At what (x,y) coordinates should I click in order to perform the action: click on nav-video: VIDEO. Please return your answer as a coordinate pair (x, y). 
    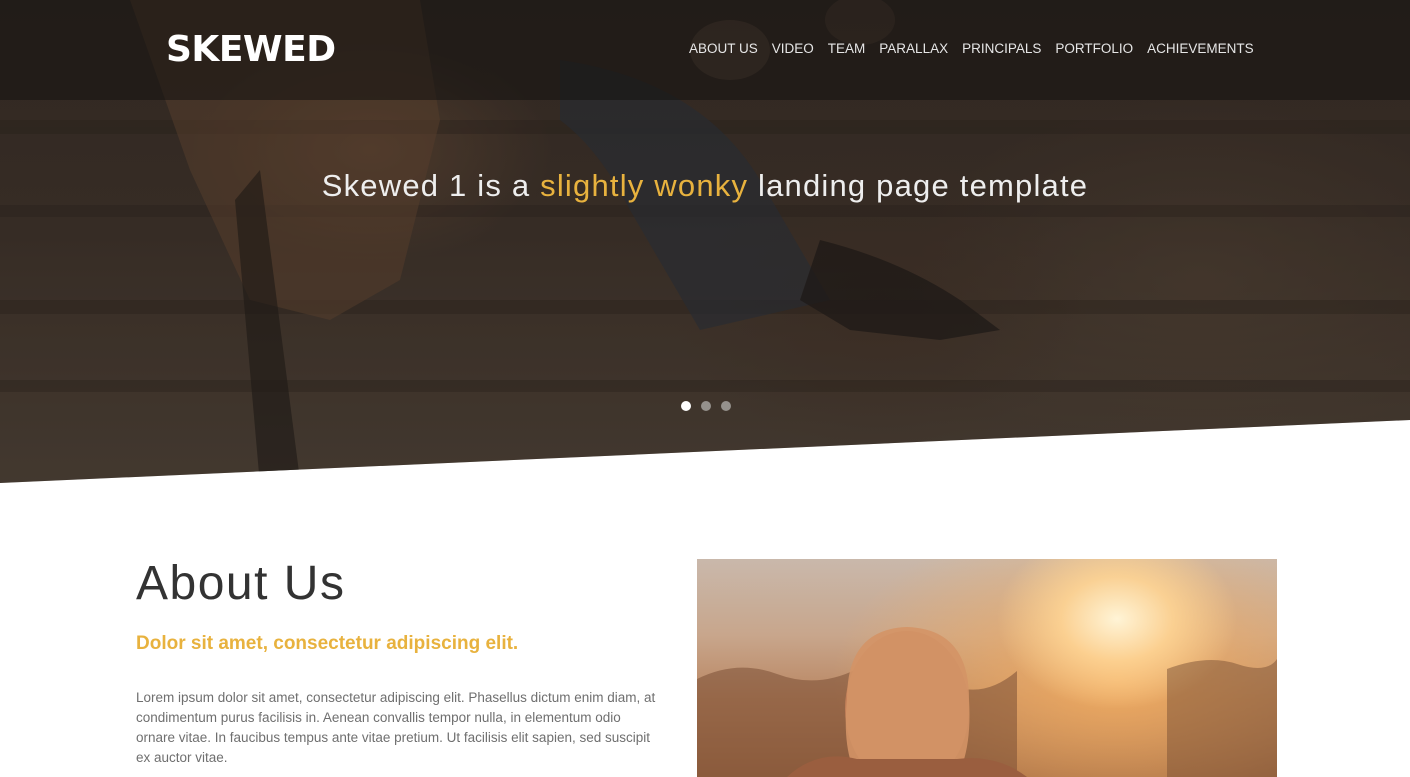
    Looking at the image, I should click on (793, 49).